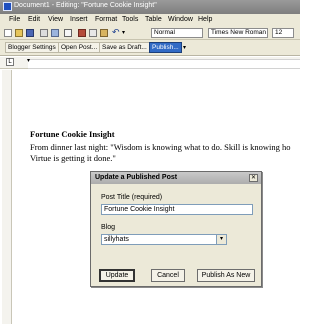 The image size is (320, 324). I want to click on font-select-value: Times New Roman, so click(239, 32).